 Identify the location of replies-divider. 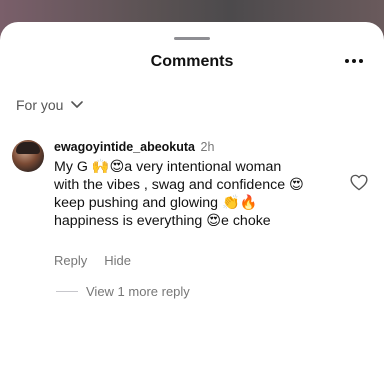
(67, 291).